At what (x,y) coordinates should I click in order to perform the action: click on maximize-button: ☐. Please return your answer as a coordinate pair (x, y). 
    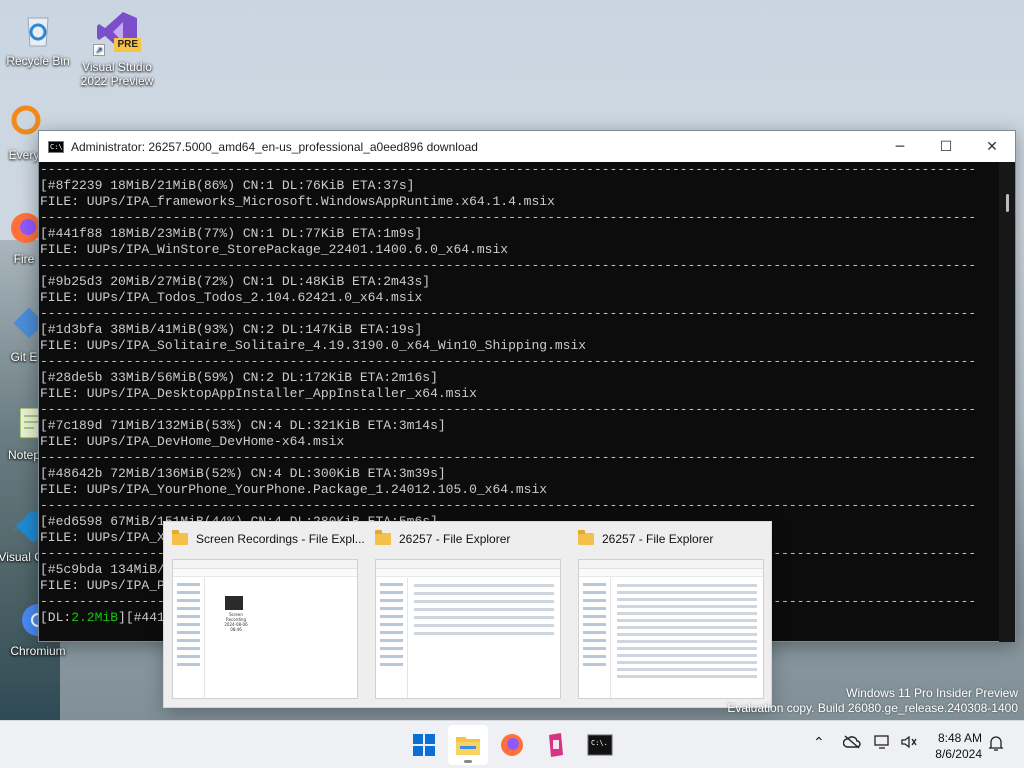
    Looking at the image, I should click on (946, 146).